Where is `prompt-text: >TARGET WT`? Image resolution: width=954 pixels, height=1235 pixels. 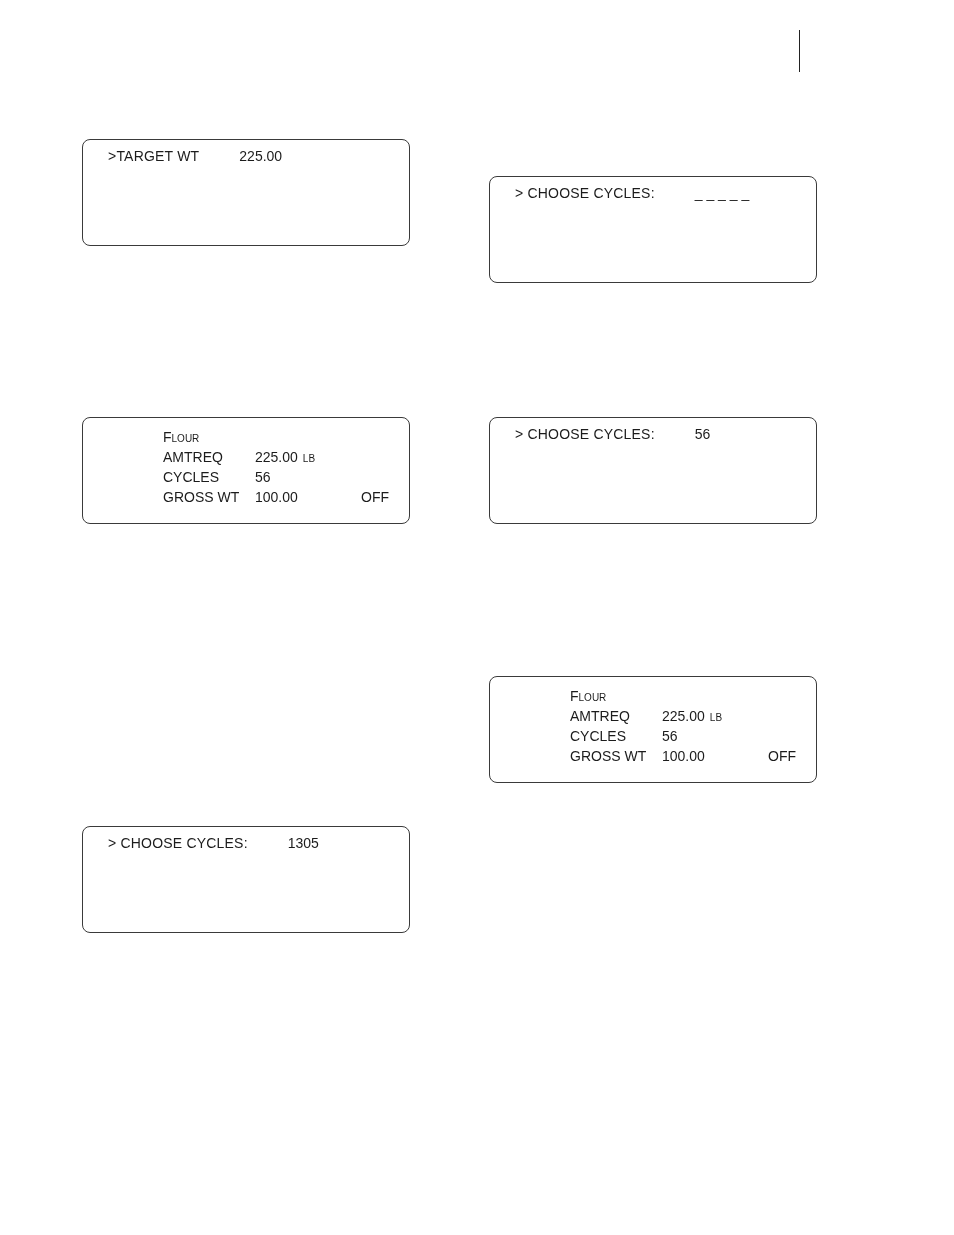 prompt-text: >TARGET WT is located at coordinates (154, 156).